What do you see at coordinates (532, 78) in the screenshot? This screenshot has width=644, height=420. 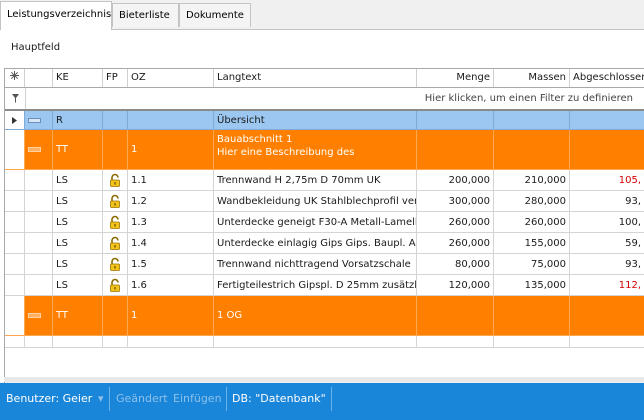 I see `header-massen: Massen` at bounding box center [532, 78].